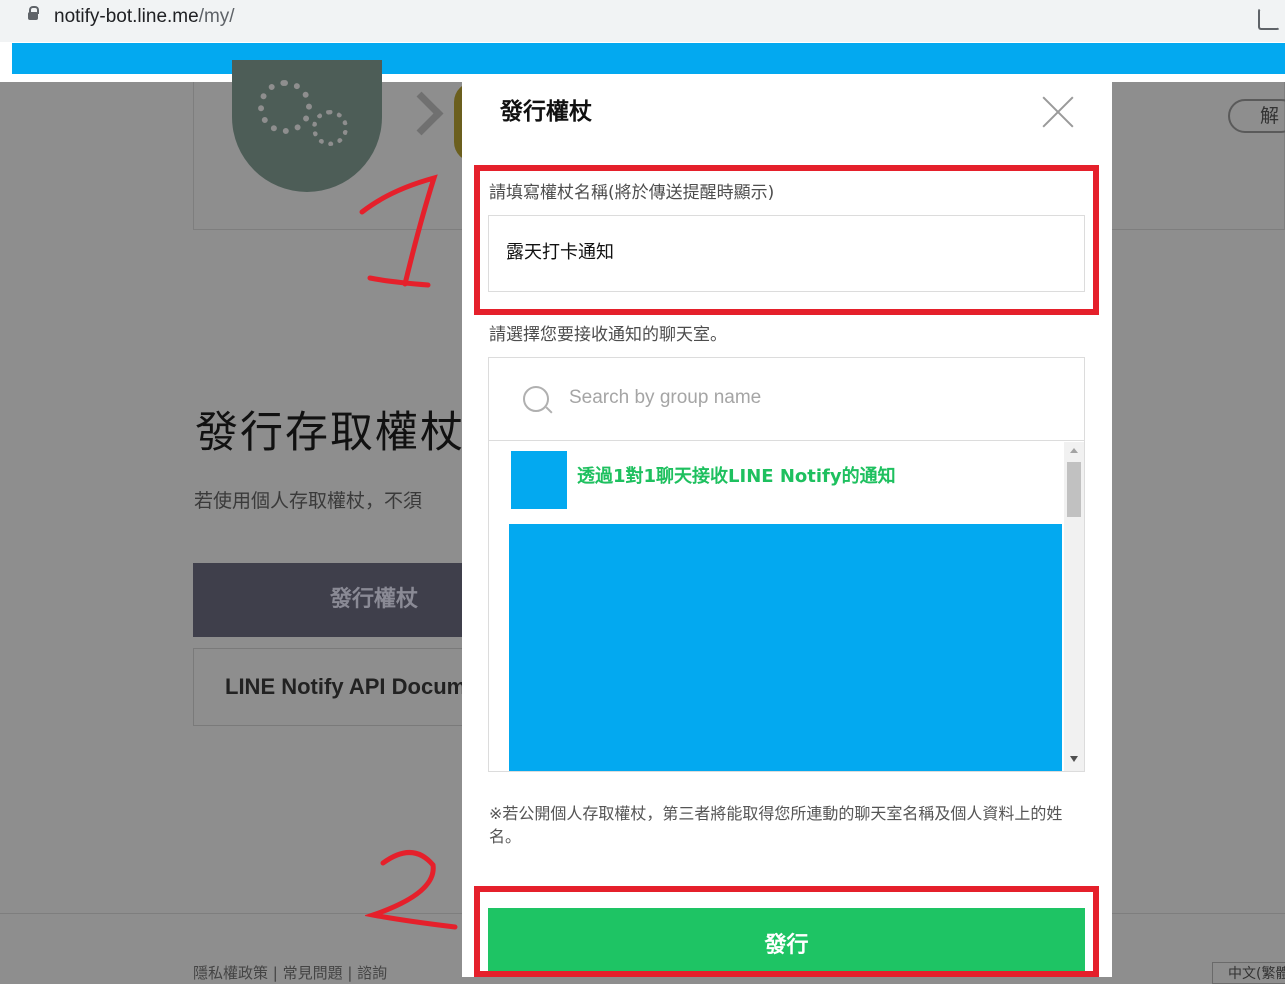  Describe the element at coordinates (809, 398) in the screenshot. I see `search-input` at that location.